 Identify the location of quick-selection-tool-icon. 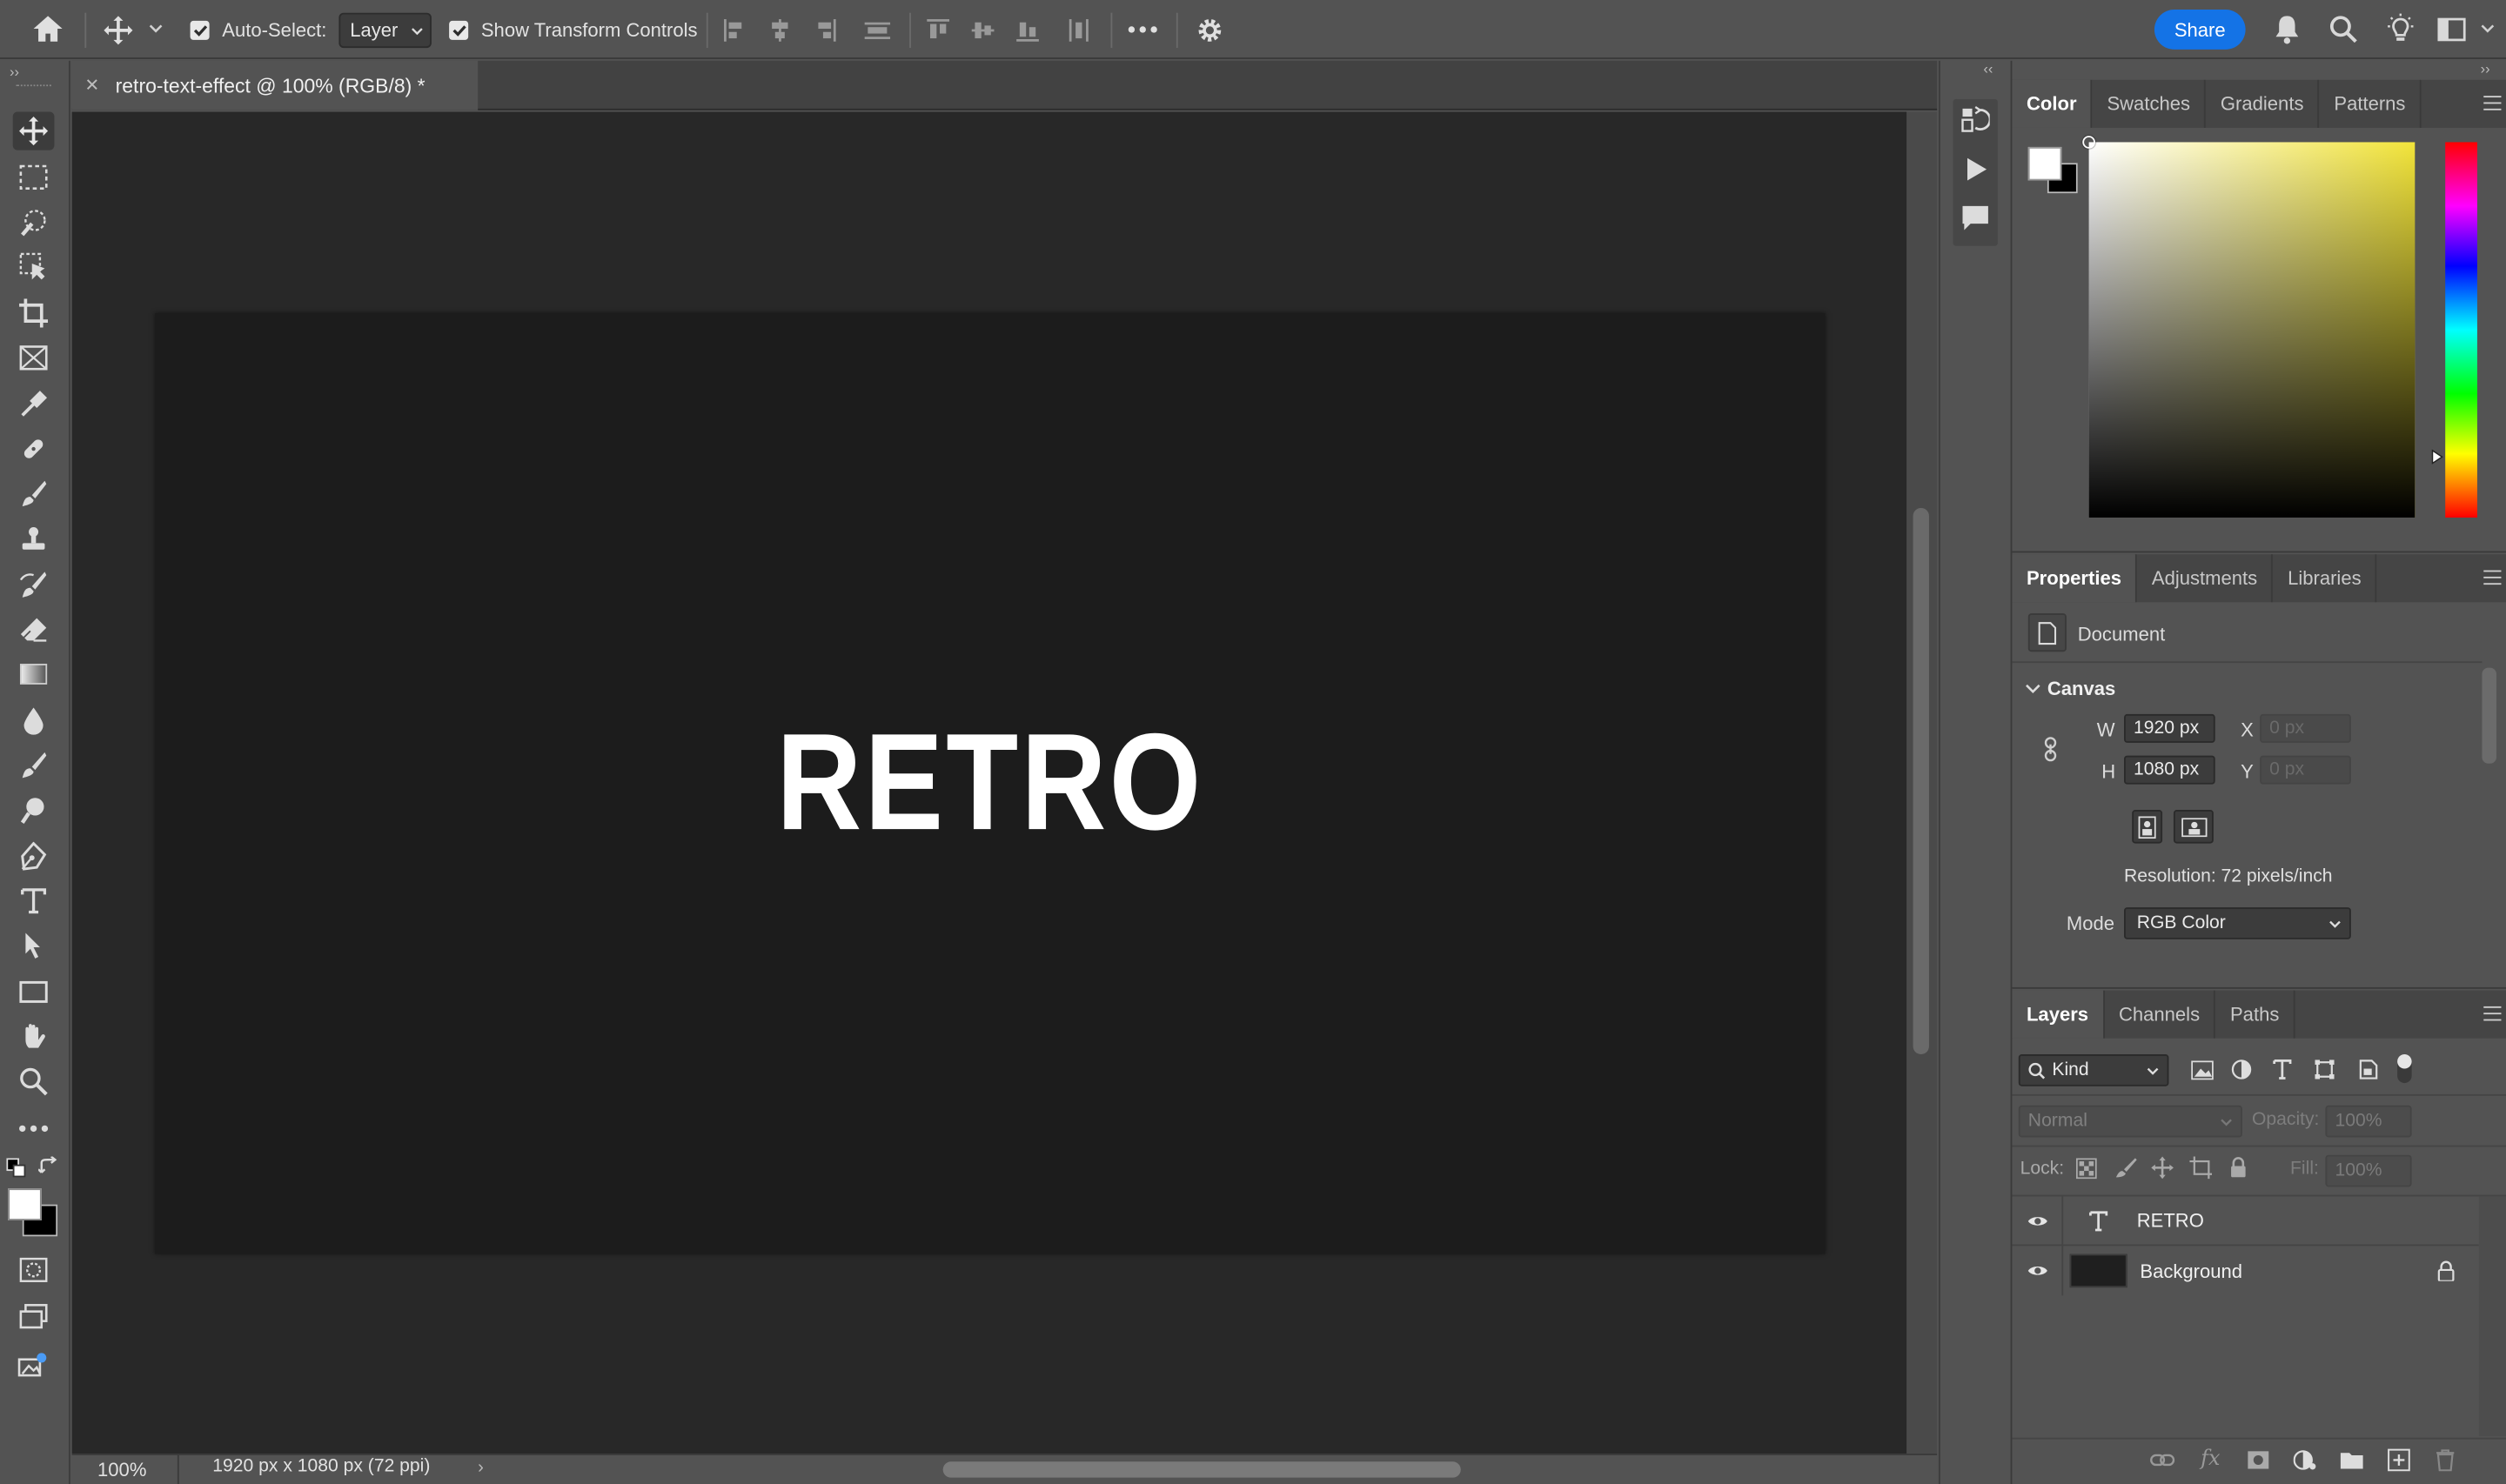
(34, 222).